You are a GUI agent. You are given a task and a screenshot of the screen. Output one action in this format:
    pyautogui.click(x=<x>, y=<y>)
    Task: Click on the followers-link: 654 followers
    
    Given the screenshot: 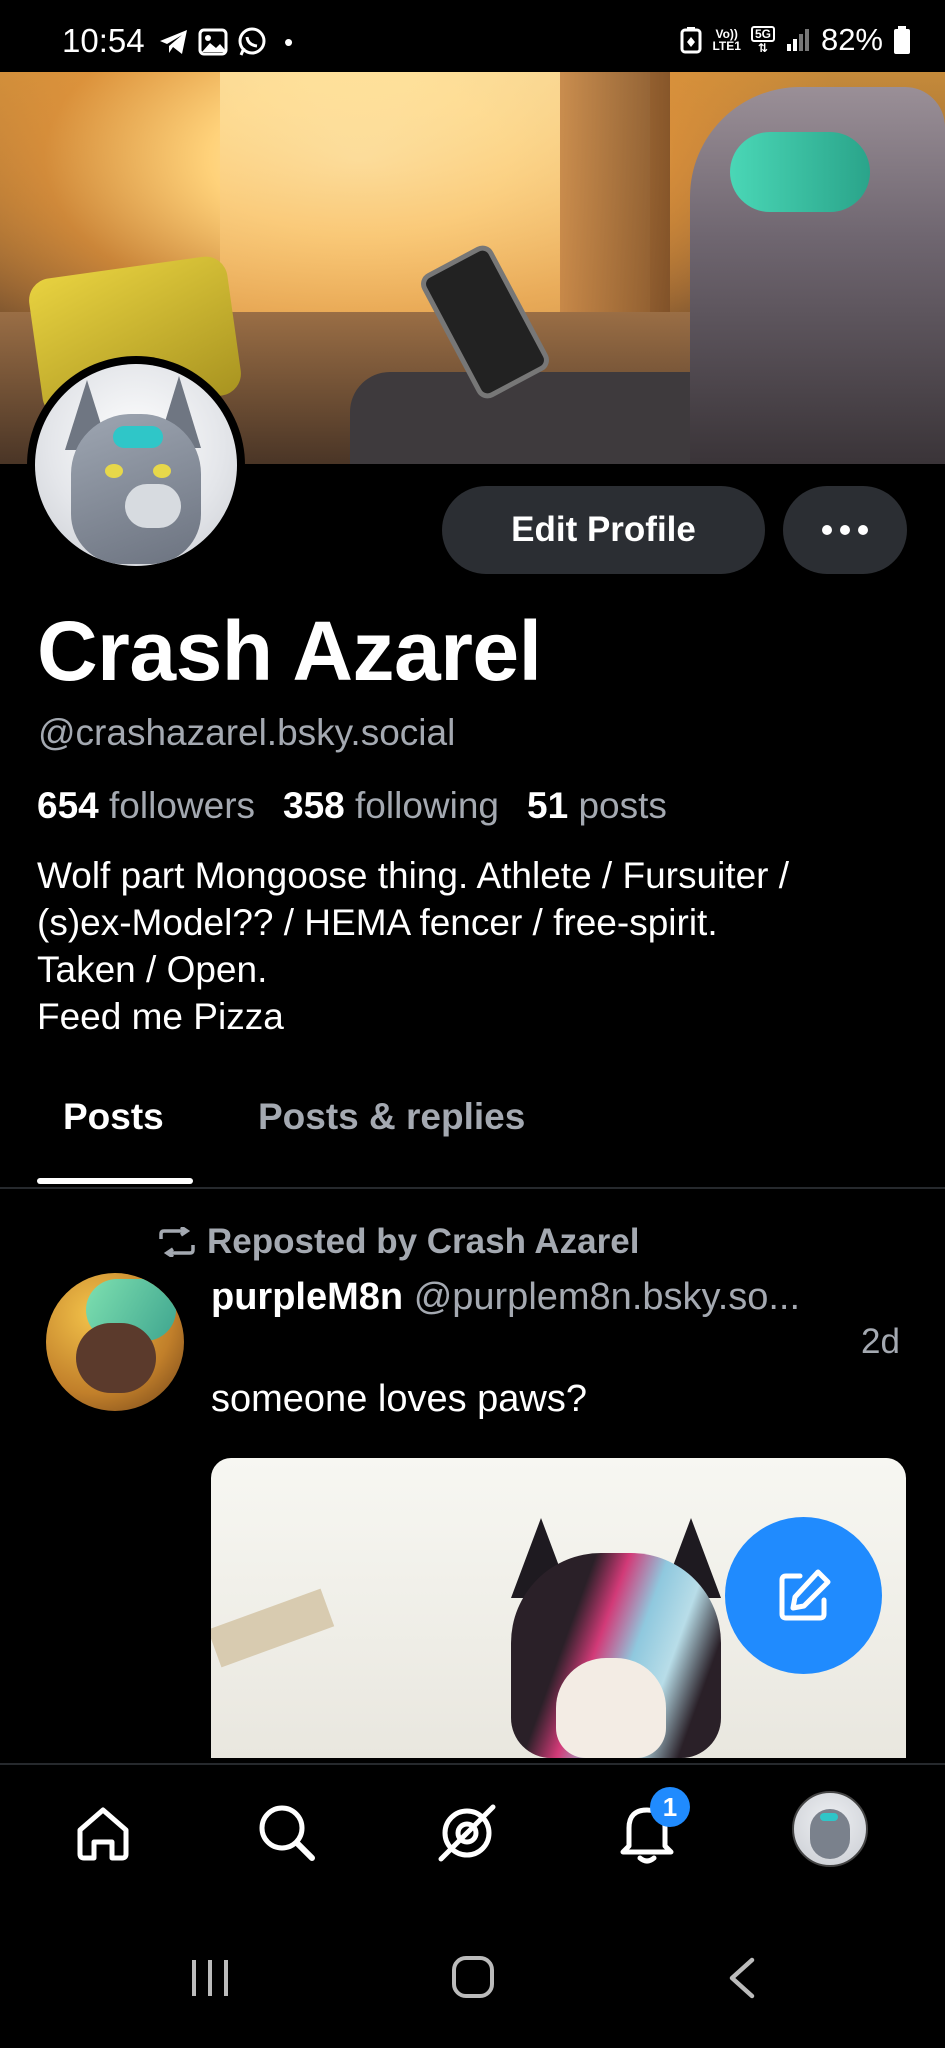 What is the action you would take?
    pyautogui.click(x=146, y=806)
    